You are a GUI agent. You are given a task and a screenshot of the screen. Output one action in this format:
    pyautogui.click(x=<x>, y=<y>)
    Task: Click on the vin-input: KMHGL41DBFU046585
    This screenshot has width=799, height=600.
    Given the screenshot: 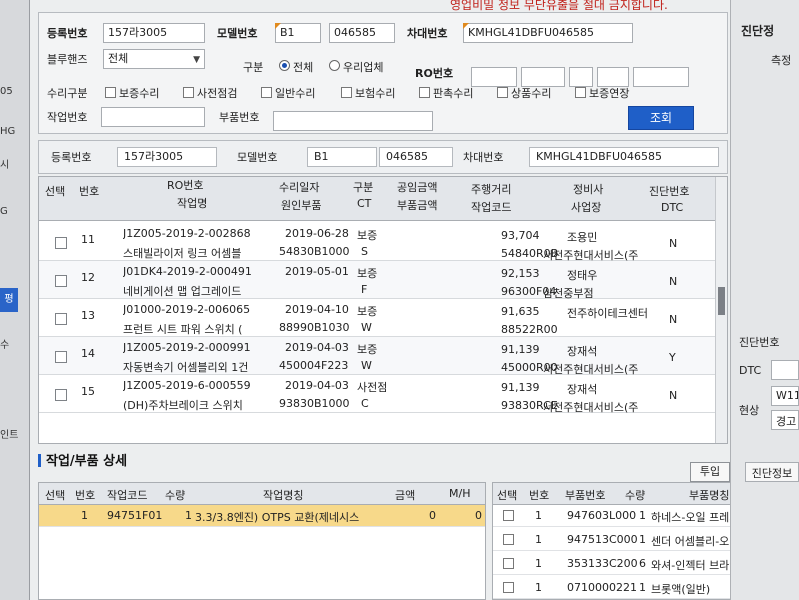 What is the action you would take?
    pyautogui.click(x=548, y=33)
    